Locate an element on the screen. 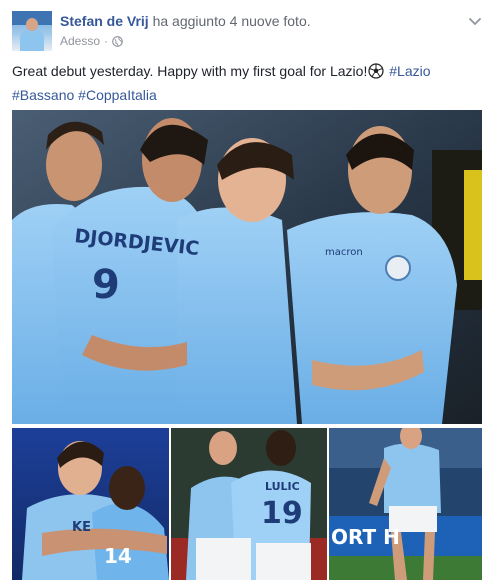 Image resolution: width=494 pixels, height=585 pixels. post-meta: Adesso · is located at coordinates (91, 41).